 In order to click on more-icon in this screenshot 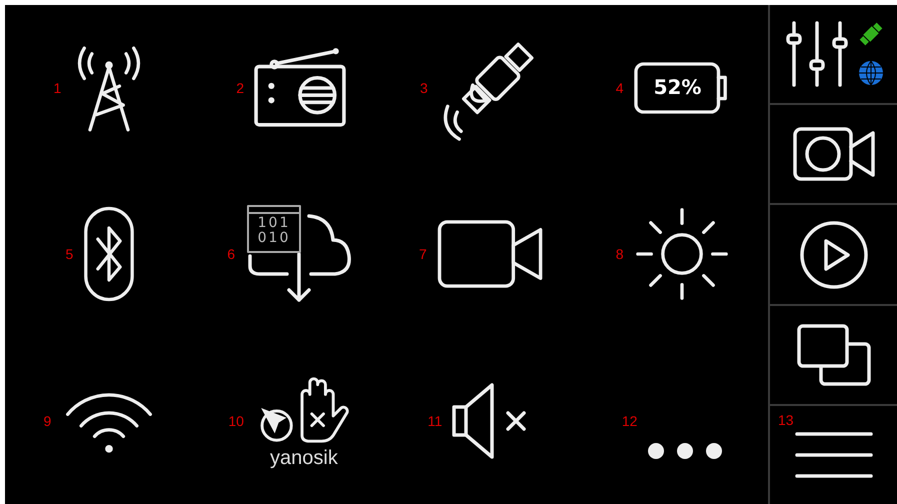, I will do `click(685, 451)`.